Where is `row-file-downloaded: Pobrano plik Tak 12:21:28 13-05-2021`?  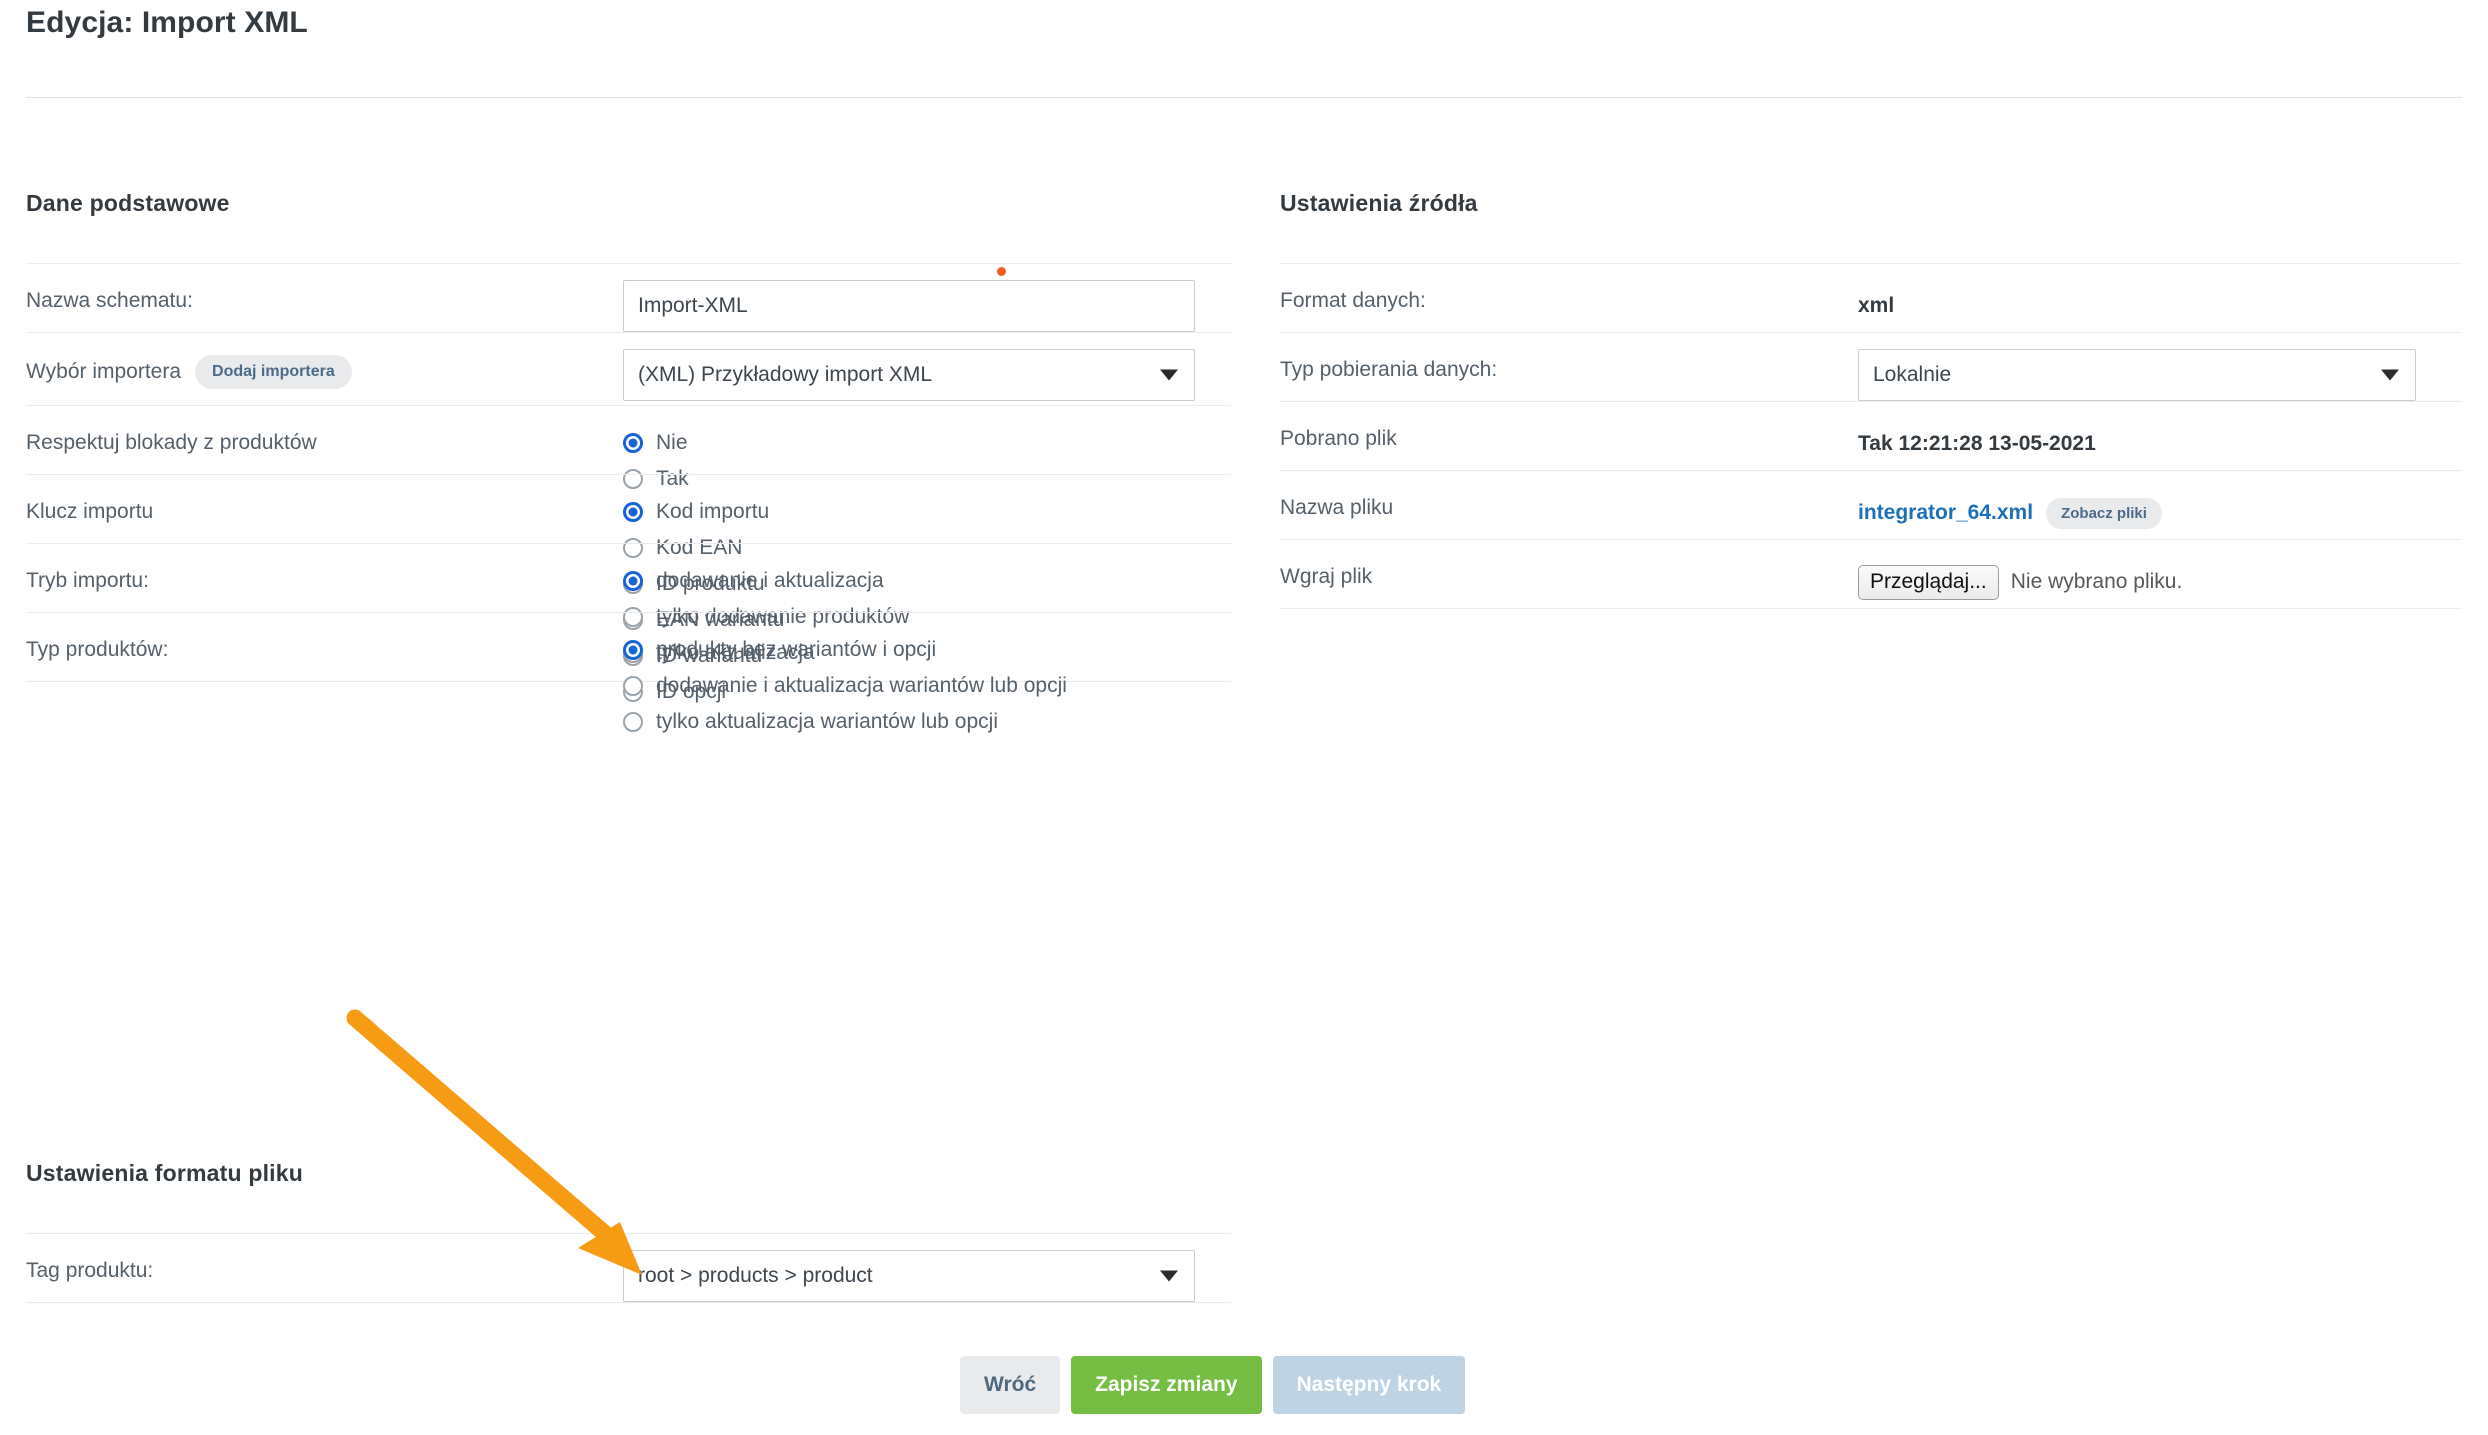 row-file-downloaded: Pobrano plik Tak 12:21:28 13-05-2021 is located at coordinates (1871, 435).